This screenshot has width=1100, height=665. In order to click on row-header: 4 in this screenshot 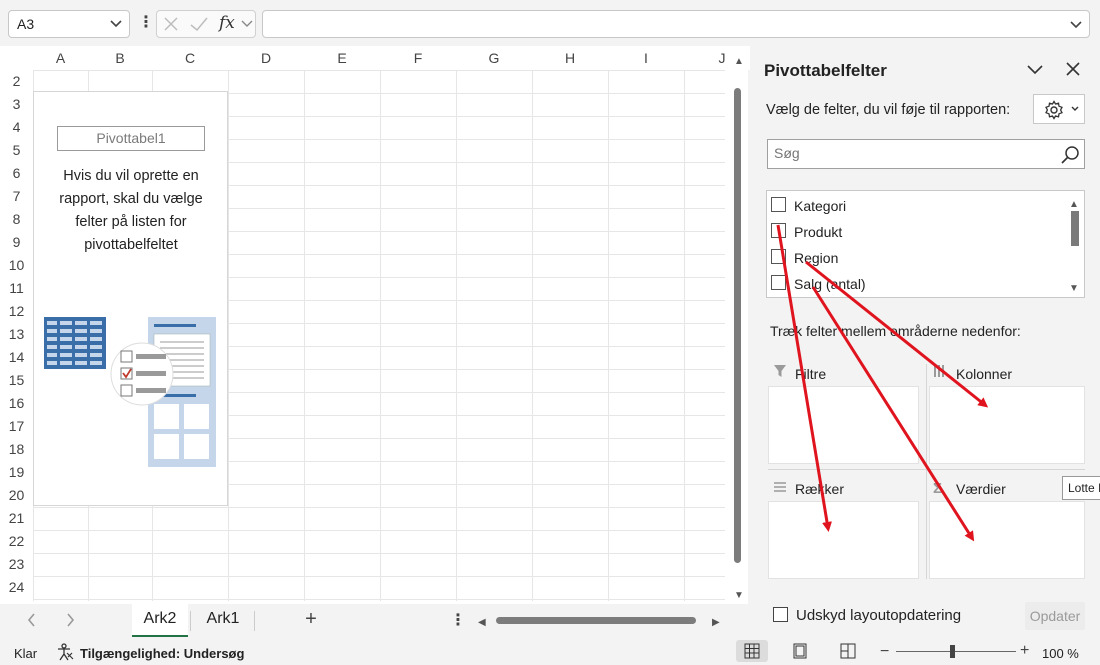, I will do `click(16, 127)`.